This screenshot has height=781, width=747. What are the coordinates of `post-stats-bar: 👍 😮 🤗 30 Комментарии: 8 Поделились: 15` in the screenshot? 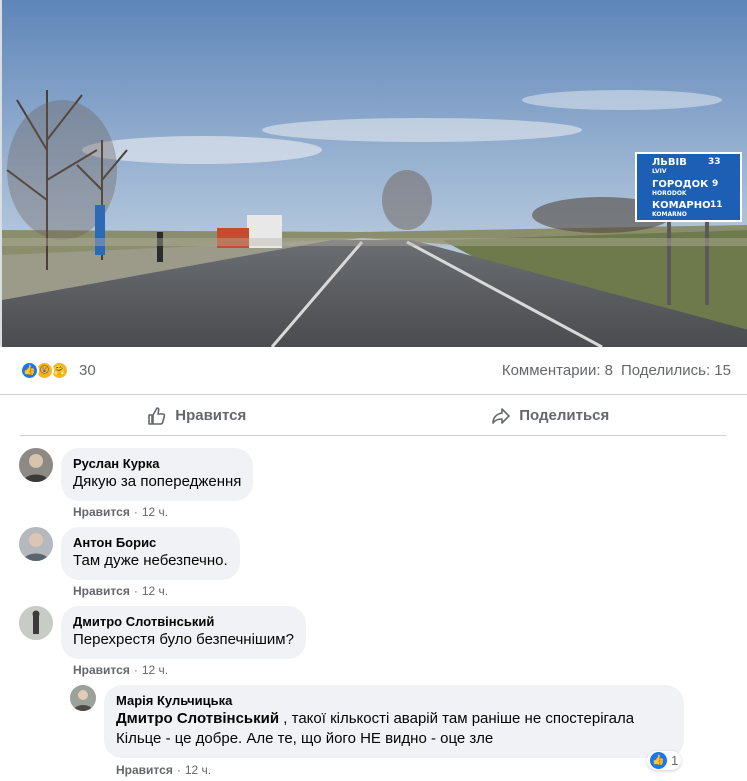 It's located at (373, 371).